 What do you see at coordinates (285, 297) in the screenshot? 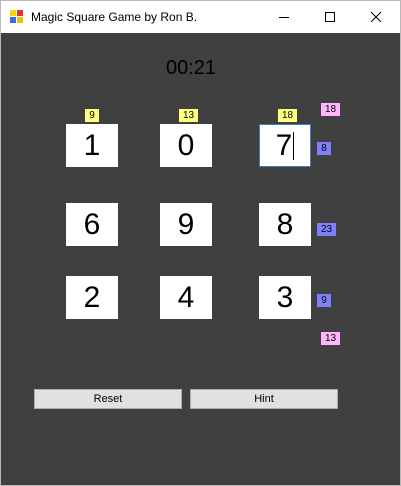
I see `grid-cell-r3-c3: 3` at bounding box center [285, 297].